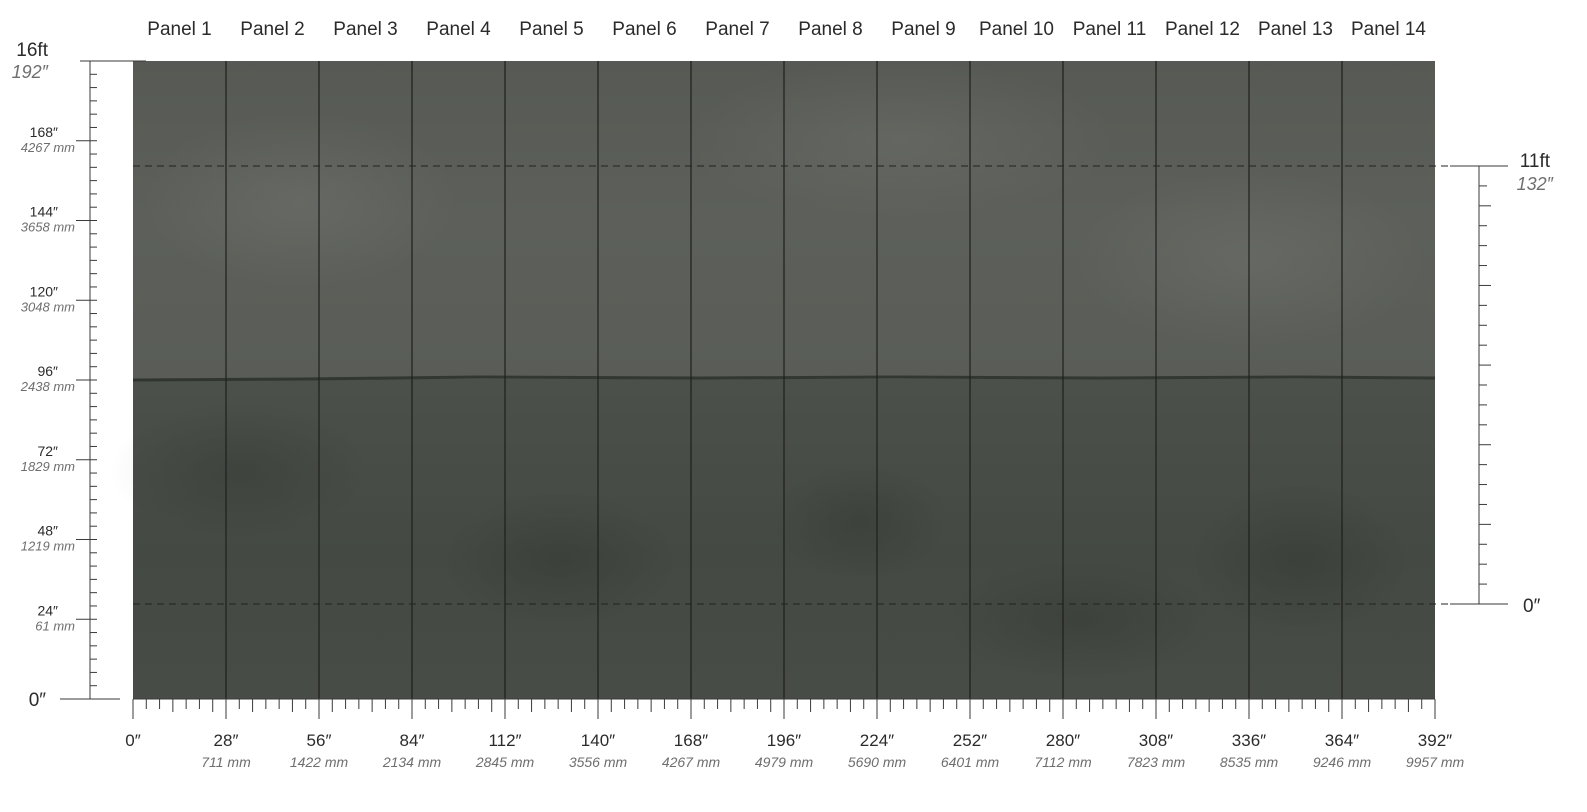 The width and height of the screenshot is (1587, 812). I want to click on panel-label: Panel 13, so click(1295, 29).